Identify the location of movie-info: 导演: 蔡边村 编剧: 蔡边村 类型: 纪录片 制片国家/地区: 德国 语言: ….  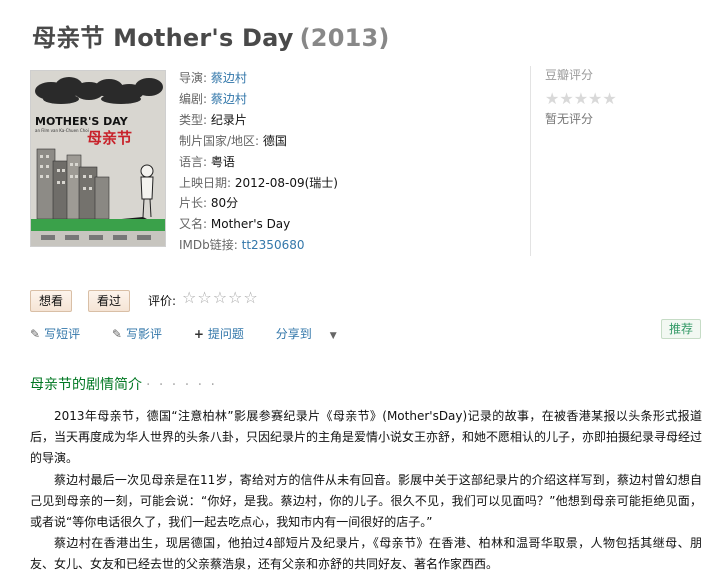
(339, 162).